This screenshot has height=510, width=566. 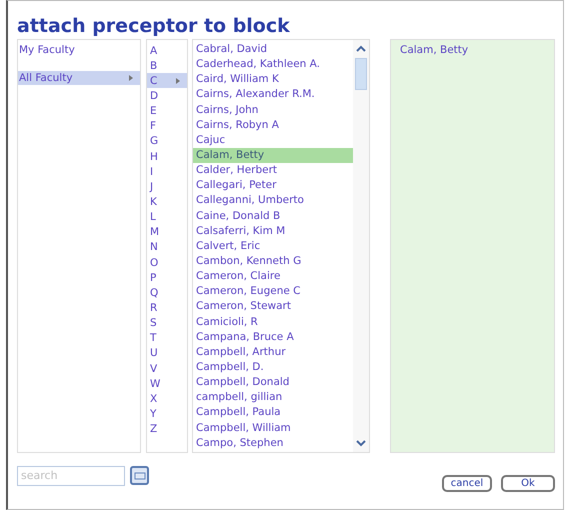 I want to click on letter-item: Y, so click(x=167, y=414).